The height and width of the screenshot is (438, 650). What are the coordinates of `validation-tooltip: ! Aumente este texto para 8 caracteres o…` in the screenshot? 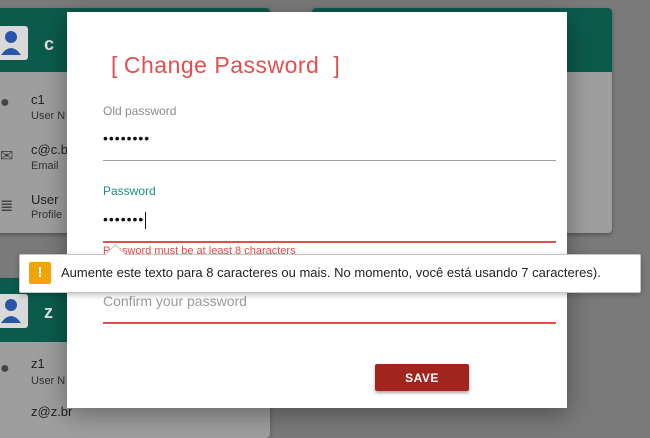 It's located at (330, 273).